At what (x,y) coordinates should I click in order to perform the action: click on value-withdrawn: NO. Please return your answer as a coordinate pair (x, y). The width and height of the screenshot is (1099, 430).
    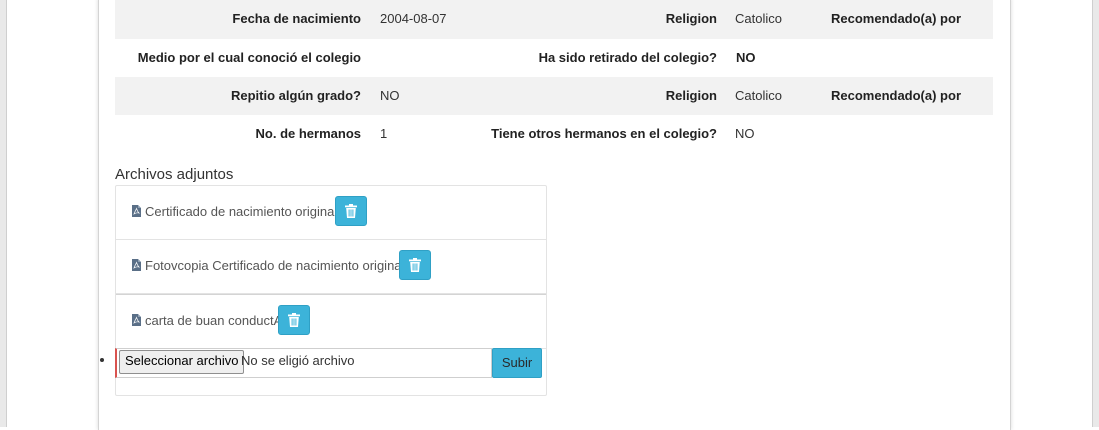
    Looking at the image, I should click on (746, 57).